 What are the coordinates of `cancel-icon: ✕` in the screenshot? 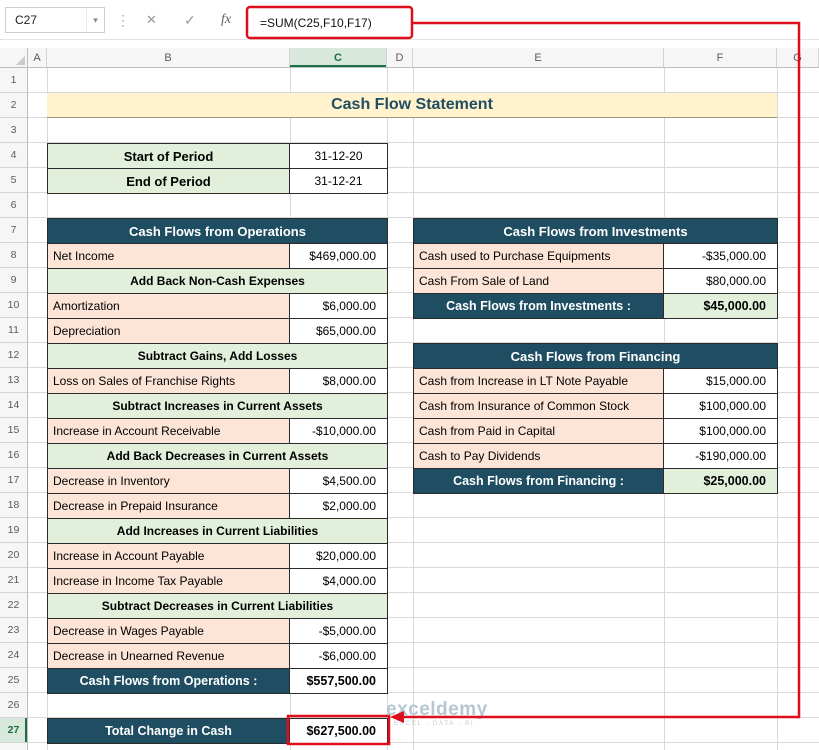 It's located at (151, 20).